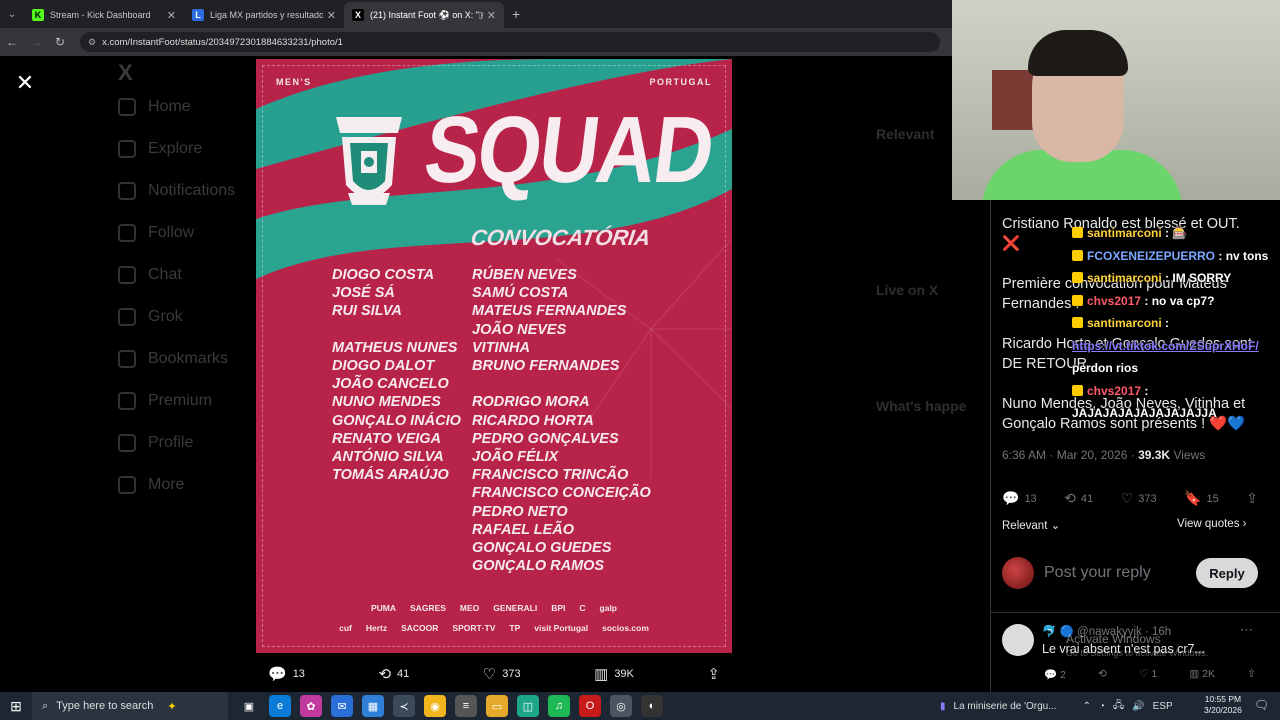 Image resolution: width=1280 pixels, height=720 pixels. Describe the element at coordinates (198, 485) in the screenshot. I see `bg-nav-more: More` at that location.